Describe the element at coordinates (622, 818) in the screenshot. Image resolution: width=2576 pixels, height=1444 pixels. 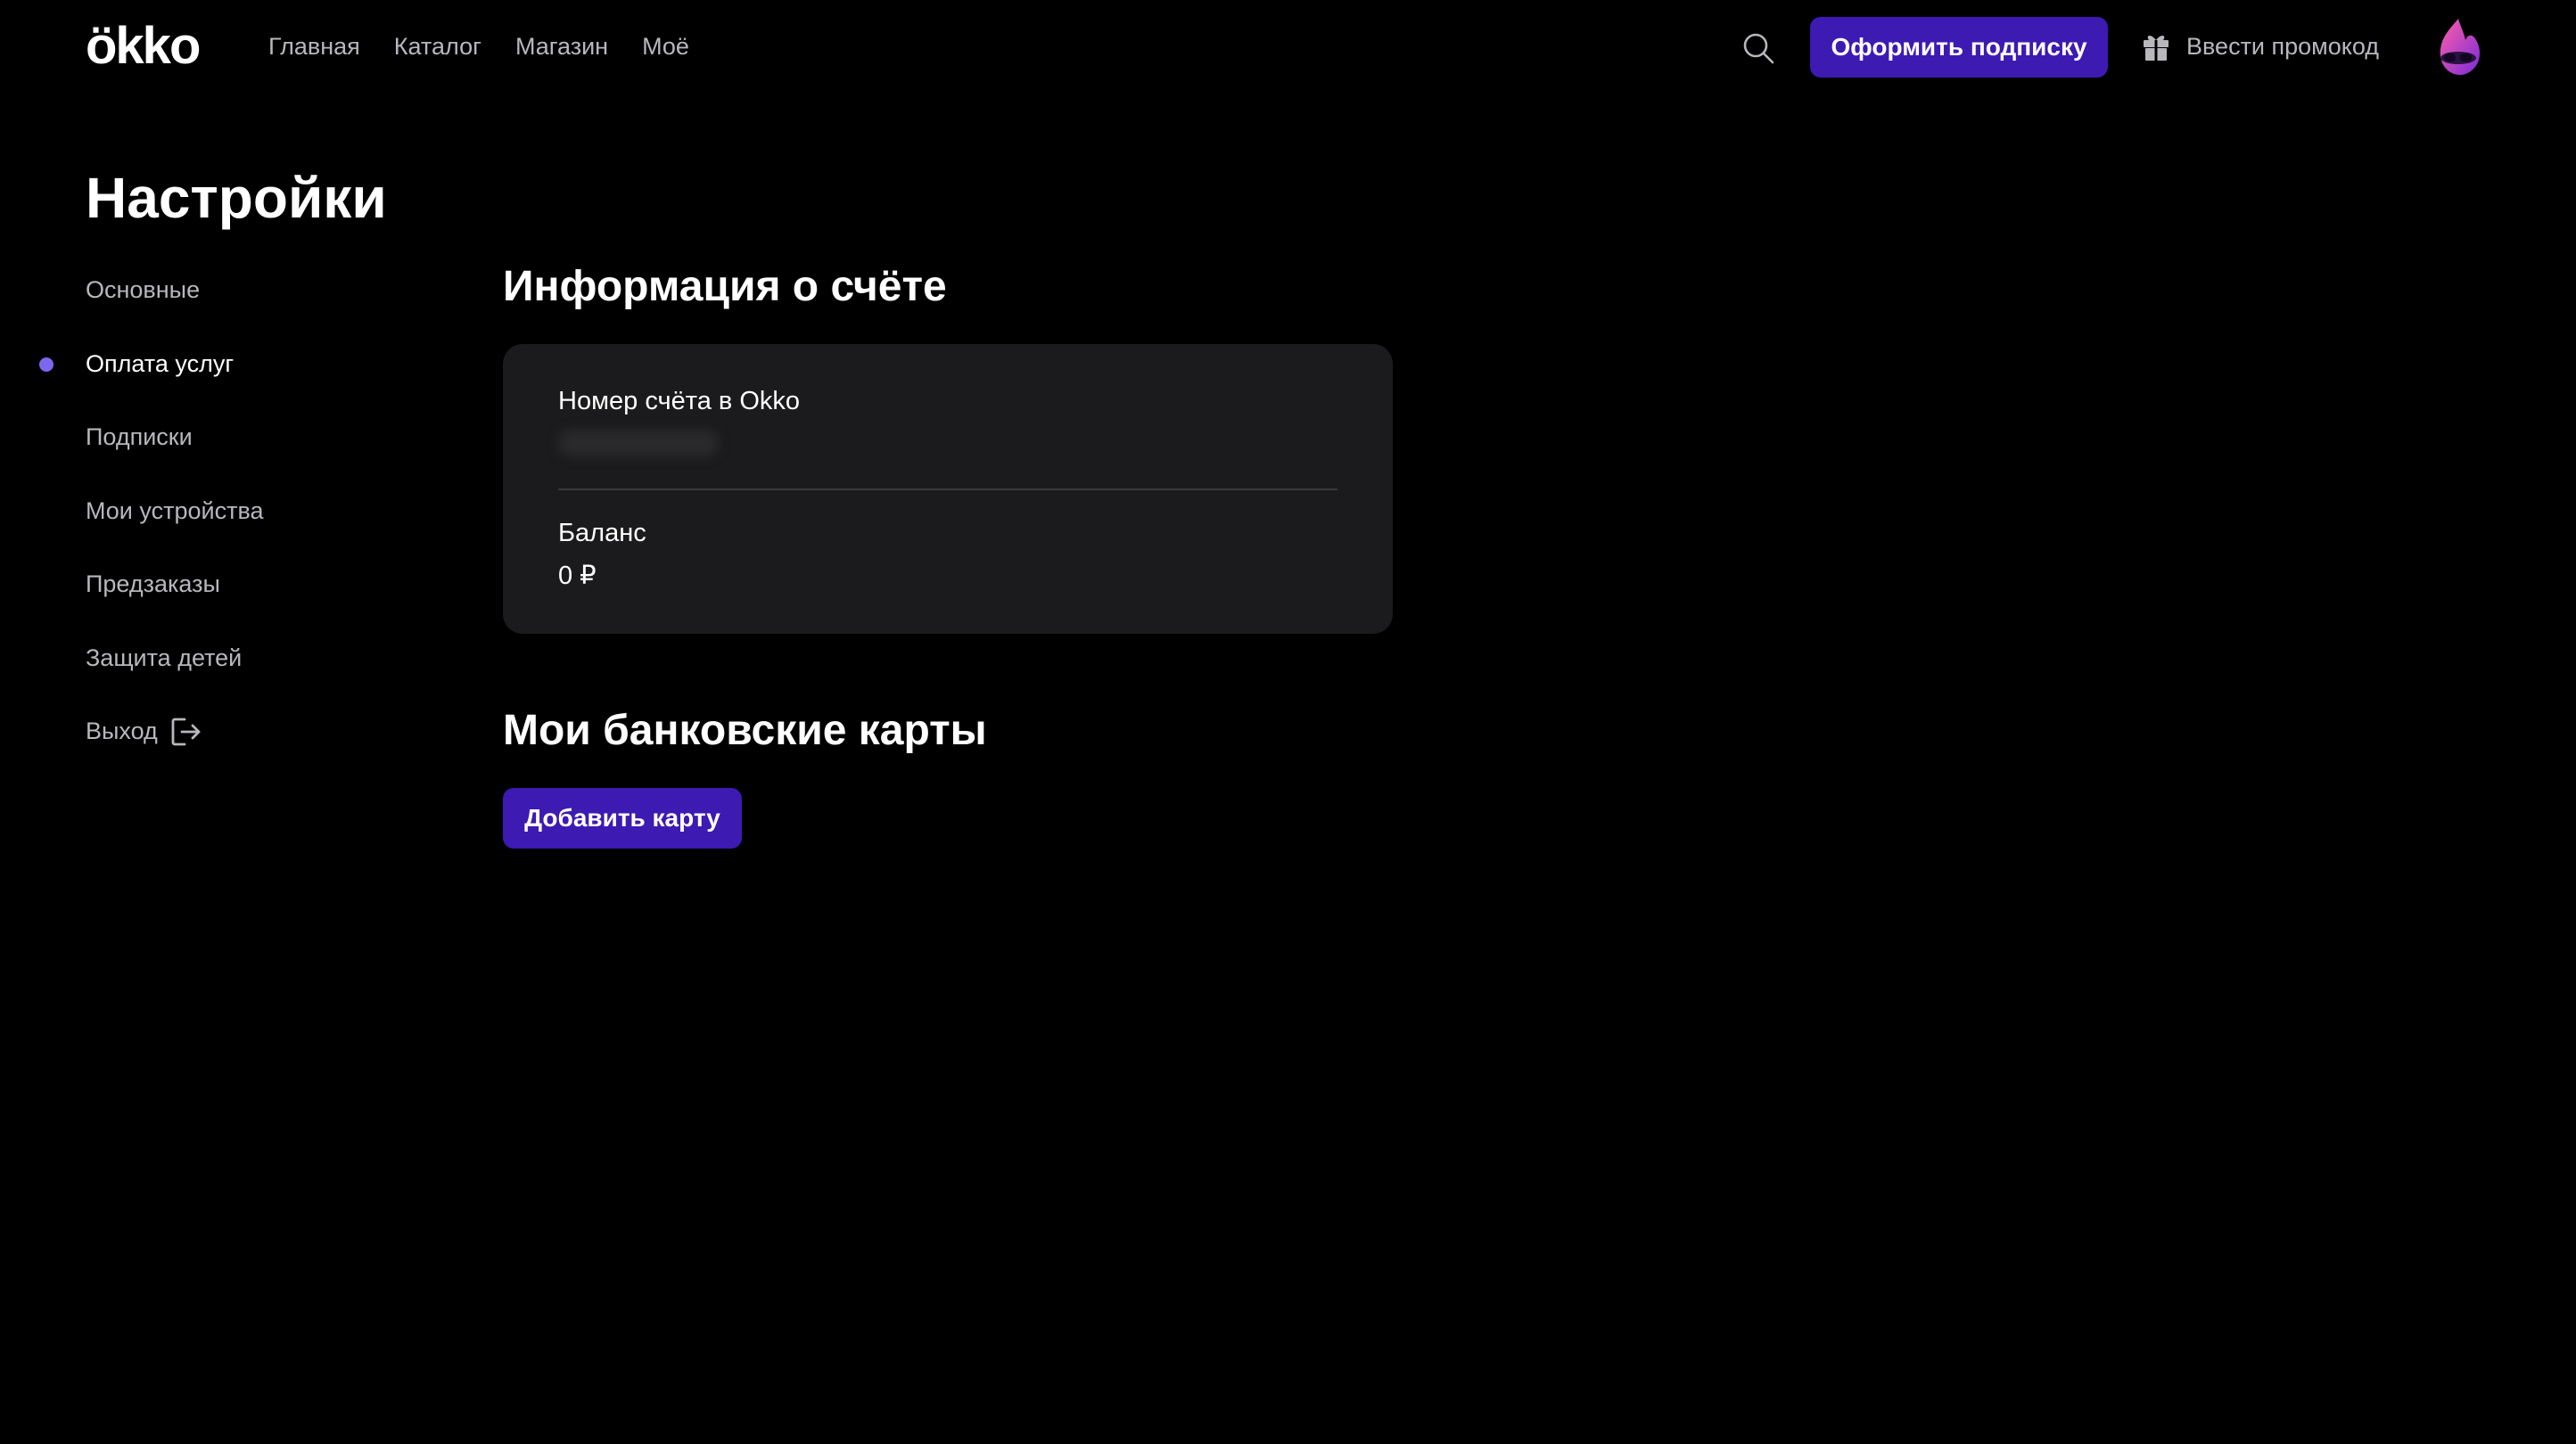
I see `add-card-button: Добавить карту` at that location.